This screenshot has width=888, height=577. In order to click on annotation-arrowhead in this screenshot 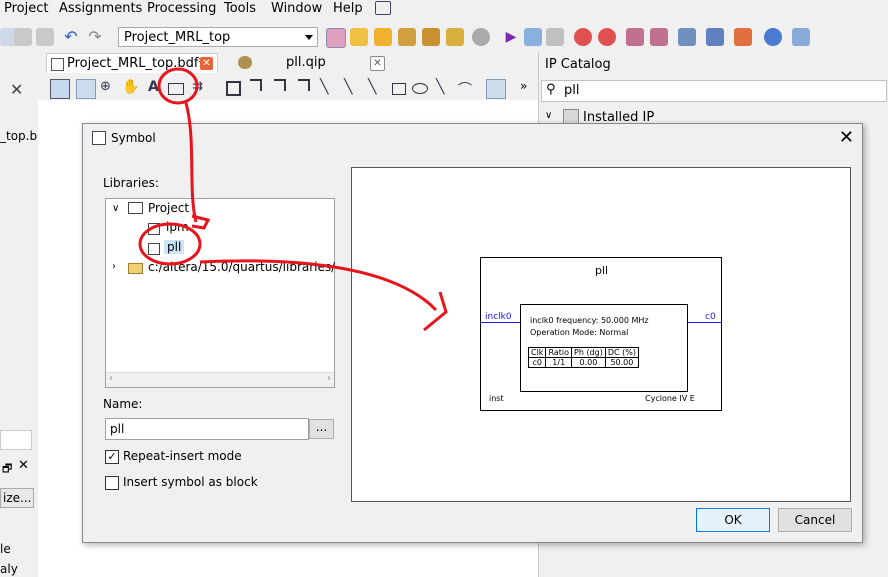, I will do `click(435, 311)`.